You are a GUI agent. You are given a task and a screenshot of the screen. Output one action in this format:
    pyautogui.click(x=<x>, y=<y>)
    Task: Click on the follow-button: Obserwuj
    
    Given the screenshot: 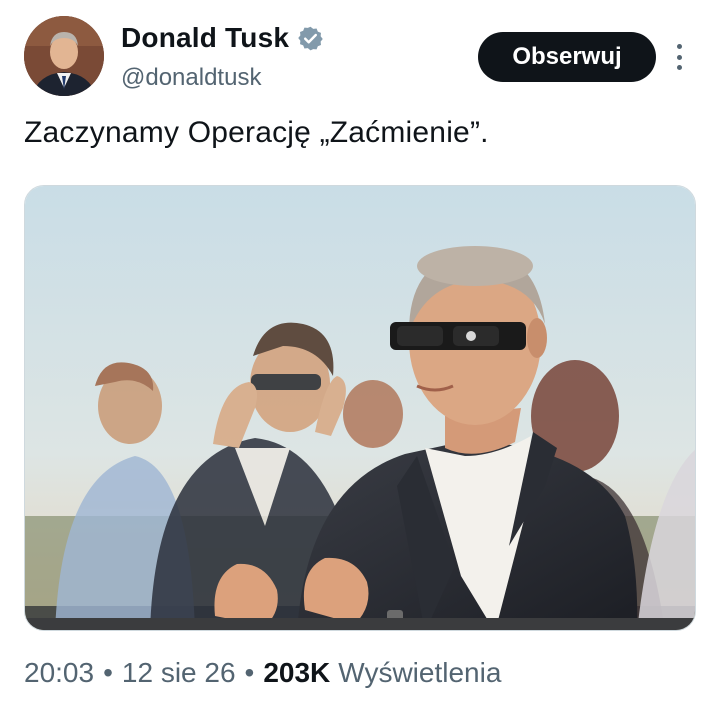 What is the action you would take?
    pyautogui.click(x=567, y=57)
    